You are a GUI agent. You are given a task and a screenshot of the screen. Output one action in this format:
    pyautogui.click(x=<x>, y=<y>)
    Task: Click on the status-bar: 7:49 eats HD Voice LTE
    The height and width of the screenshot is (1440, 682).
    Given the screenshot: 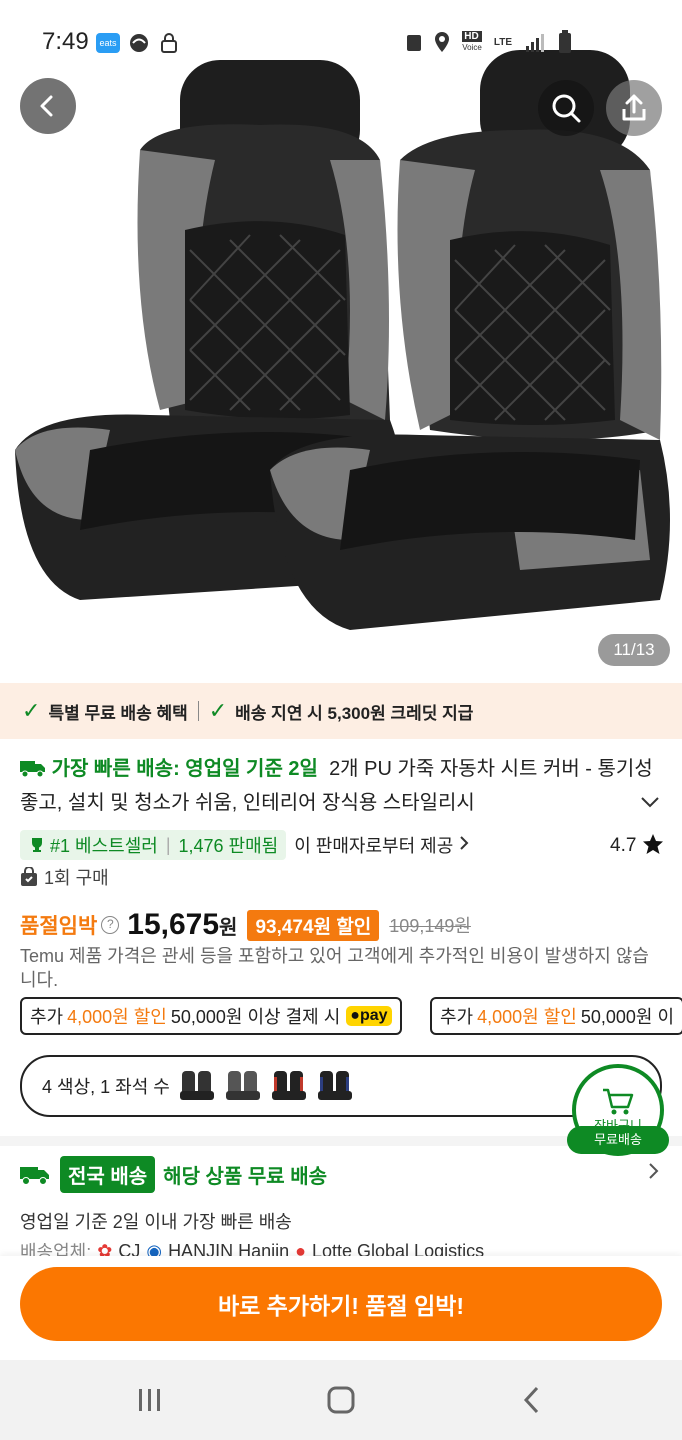 What is the action you would take?
    pyautogui.click(x=341, y=43)
    